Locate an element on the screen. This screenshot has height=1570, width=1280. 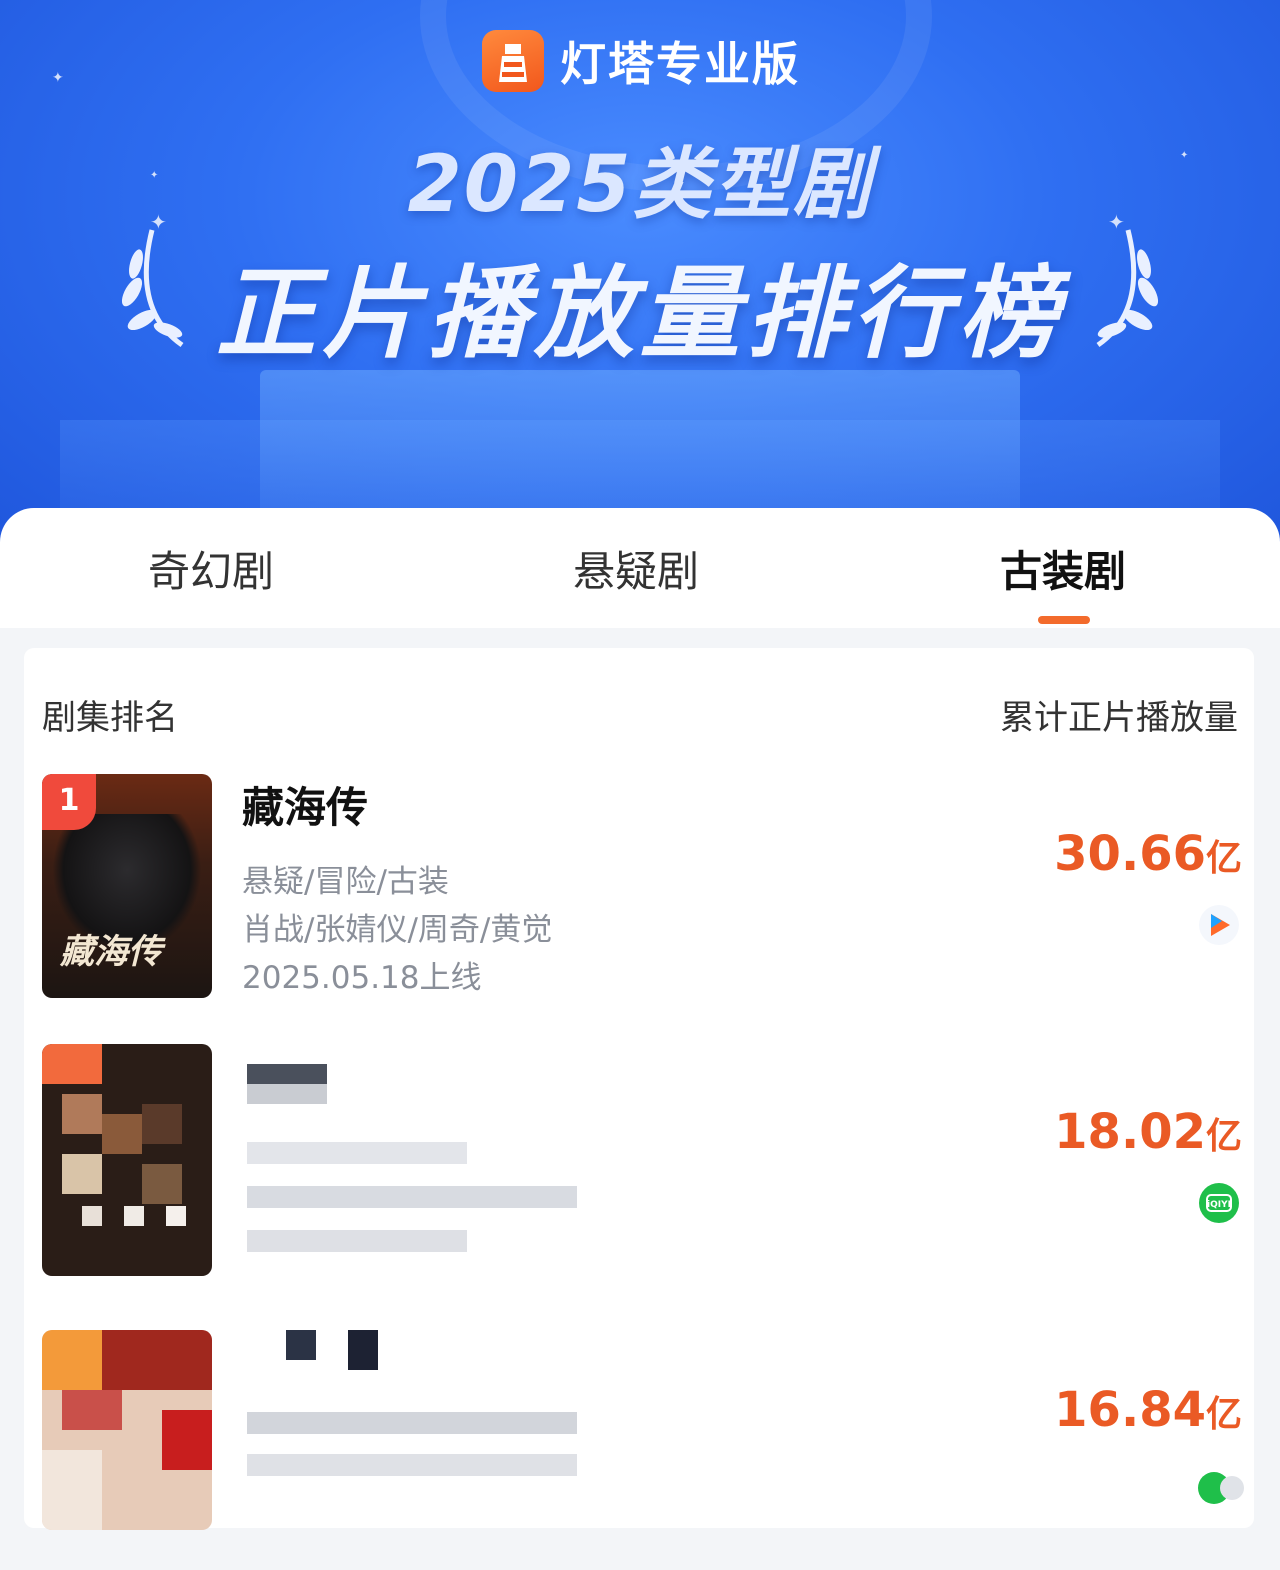
show-cast: 肖战/张婧仪/周奇/黄觉 is located at coordinates (397, 930).